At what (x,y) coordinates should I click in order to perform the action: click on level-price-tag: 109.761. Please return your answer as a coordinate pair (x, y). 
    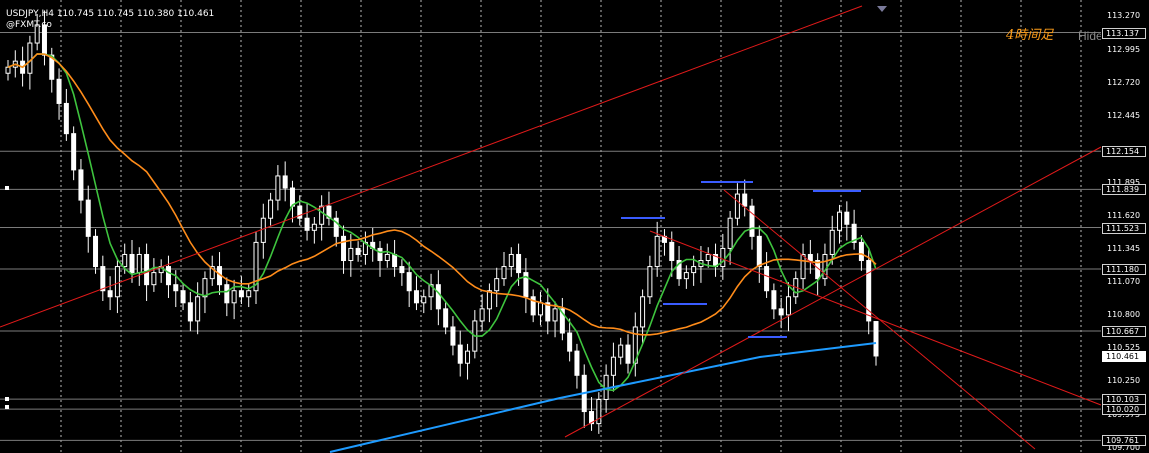
    Looking at the image, I should click on (1124, 441).